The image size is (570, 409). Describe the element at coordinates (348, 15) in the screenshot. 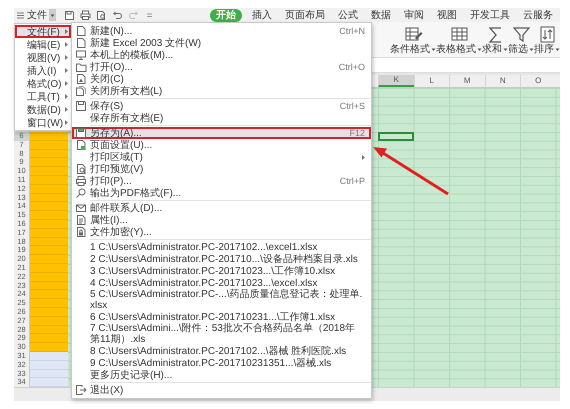

I see `ribbon-tab: 公式` at that location.